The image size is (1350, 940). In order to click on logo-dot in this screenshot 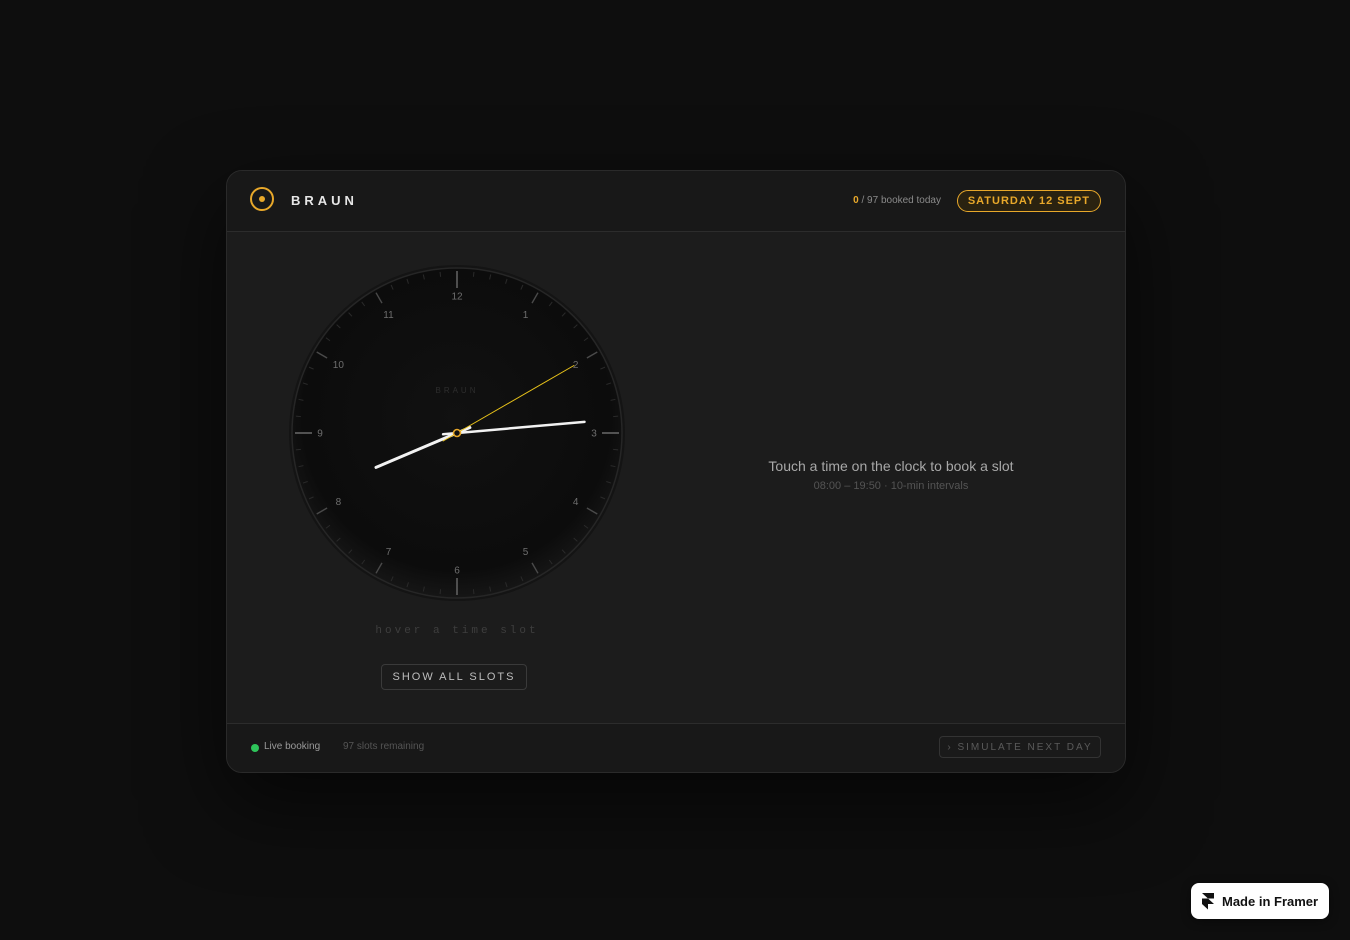, I will do `click(262, 199)`.